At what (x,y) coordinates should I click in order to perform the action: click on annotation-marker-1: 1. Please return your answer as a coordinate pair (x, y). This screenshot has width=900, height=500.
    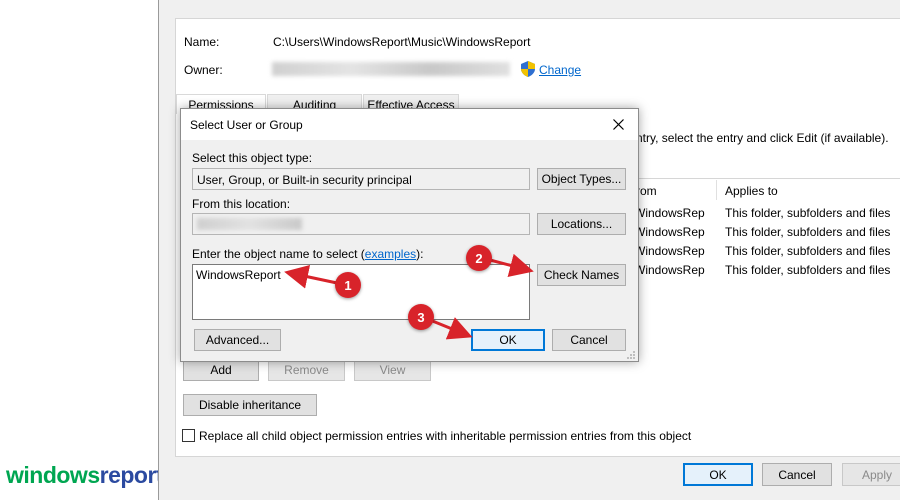
    Looking at the image, I should click on (348, 285).